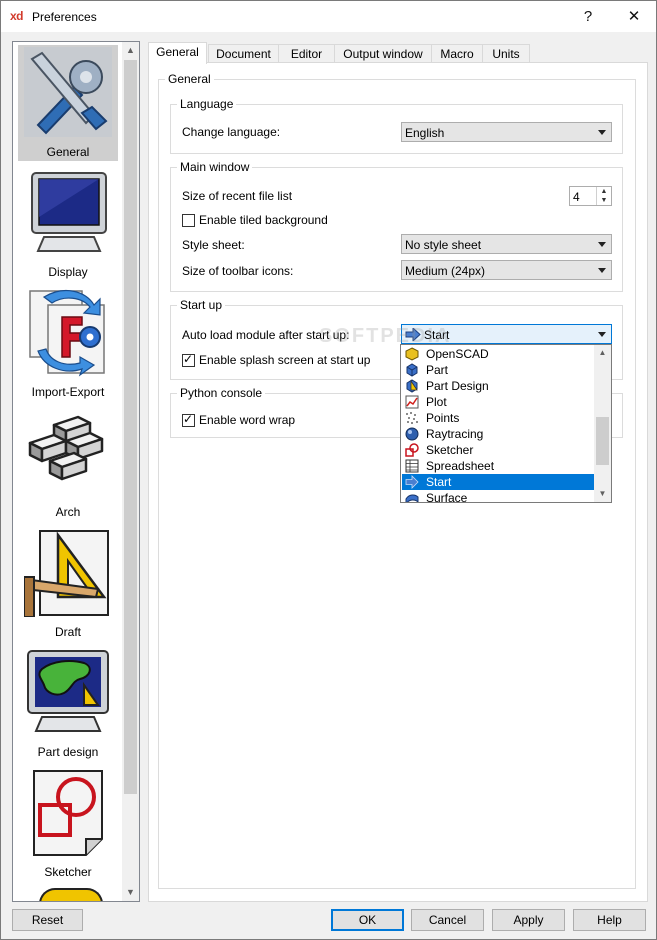 Image resolution: width=657 pixels, height=940 pixels. I want to click on combo-value: No style sheet, so click(443, 245).